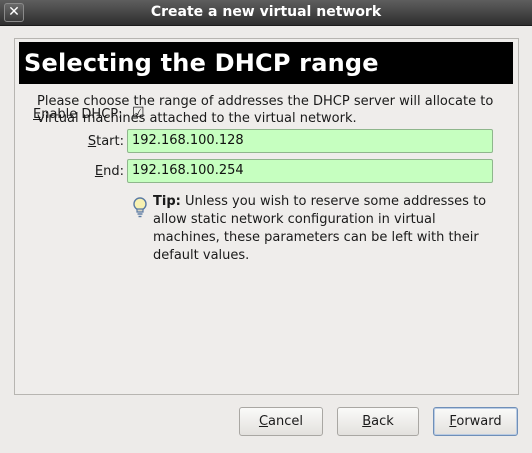 The image size is (532, 453). I want to click on tip-label: Tip:, so click(167, 201).